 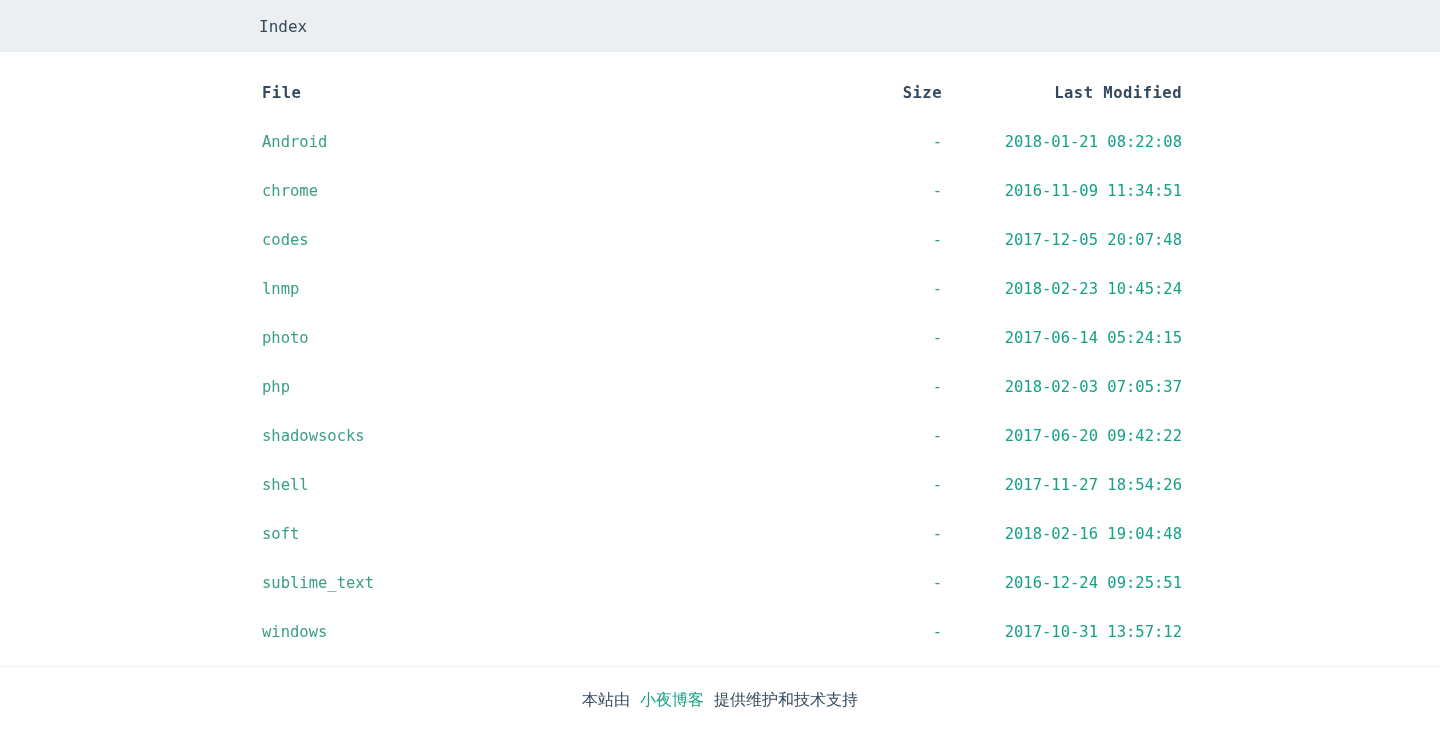 What do you see at coordinates (285, 239) in the screenshot?
I see `folder-link: codes` at bounding box center [285, 239].